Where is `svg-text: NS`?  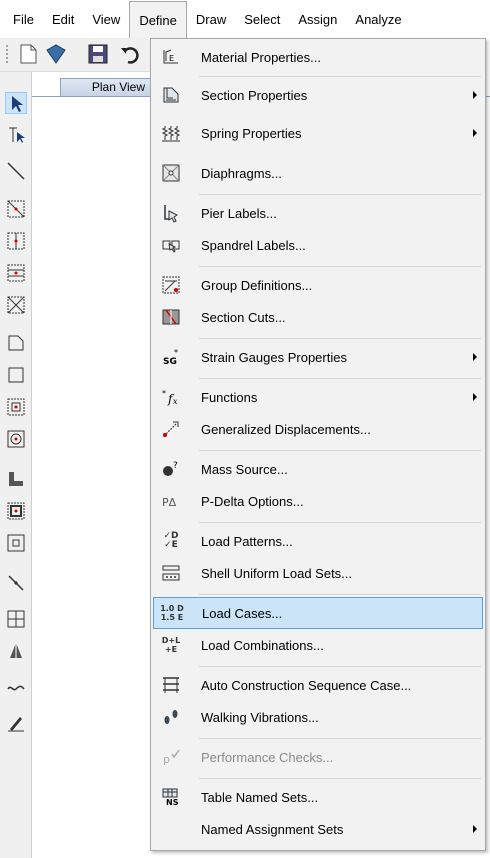
svg-text: NS is located at coordinates (172, 802).